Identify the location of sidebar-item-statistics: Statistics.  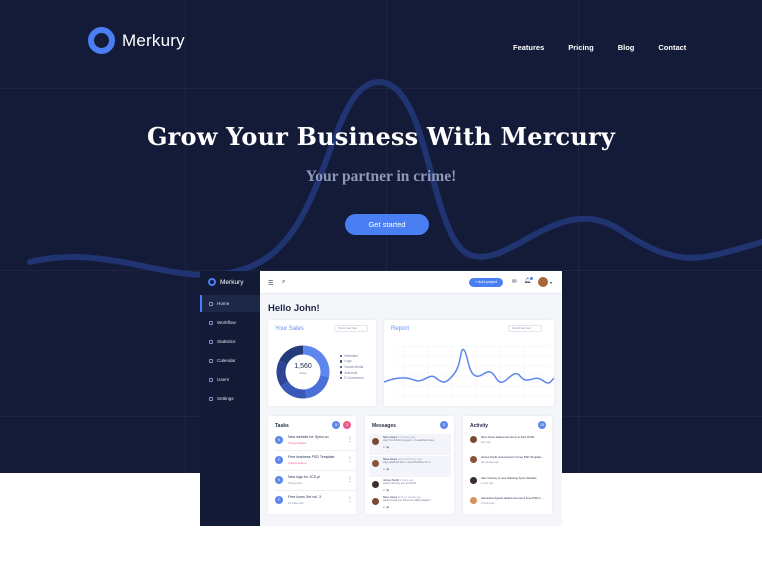
(230, 341).